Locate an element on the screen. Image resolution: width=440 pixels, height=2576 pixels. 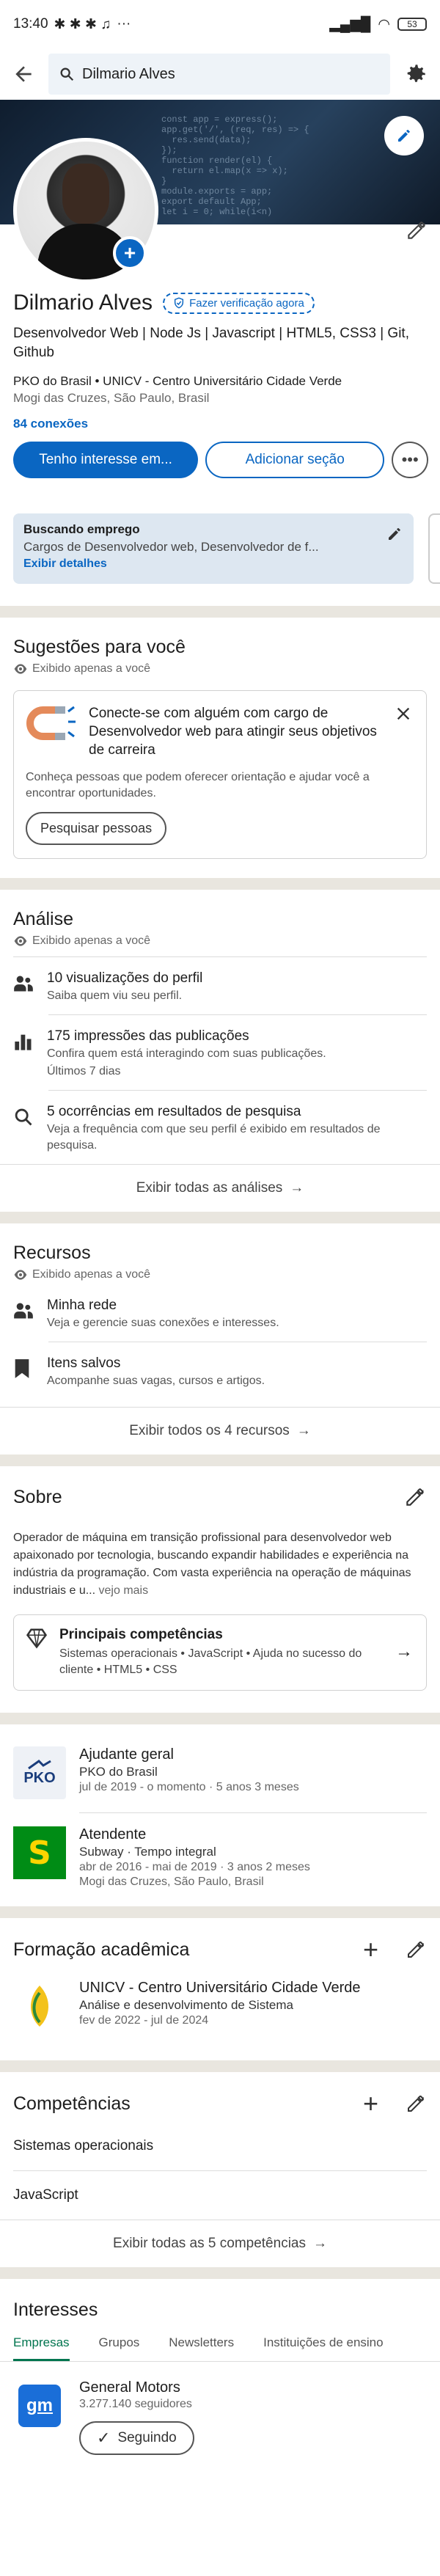
tab-groups: Grupos is located at coordinates (119, 2348).